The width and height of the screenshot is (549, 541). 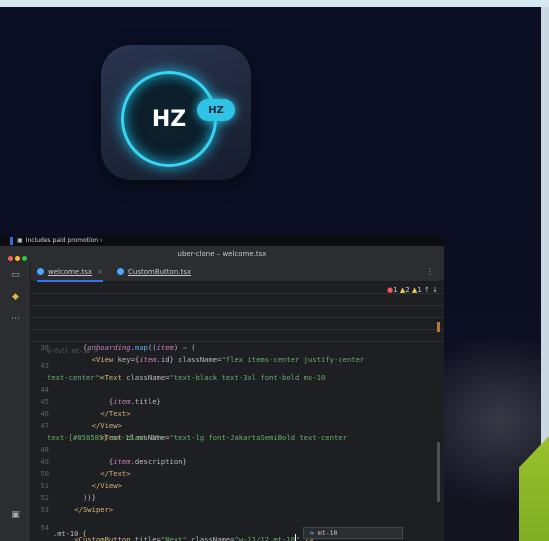 I want to click on code-line: 44 {item.title}, so click(x=237, y=389).